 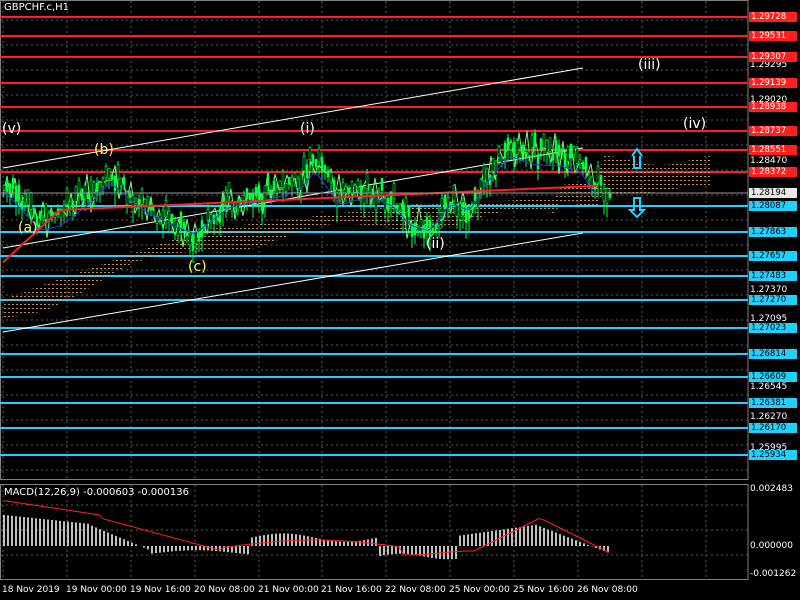 What do you see at coordinates (773, 232) in the screenshot?
I see `support-tag: 1.27863` at bounding box center [773, 232].